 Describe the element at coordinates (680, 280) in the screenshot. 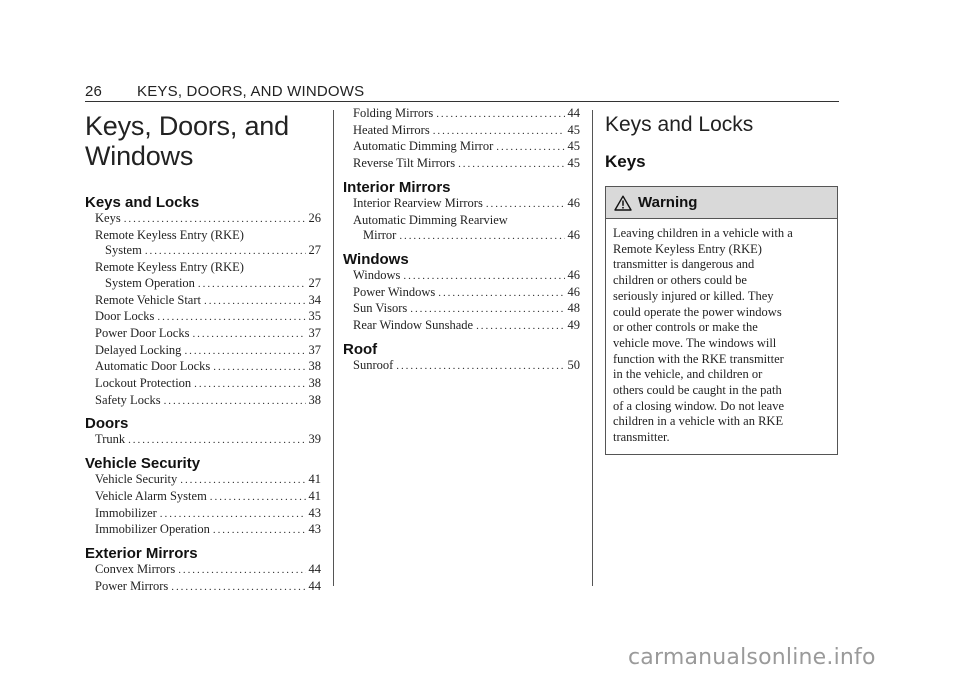

I see `warning-text-line: children or others could be` at that location.